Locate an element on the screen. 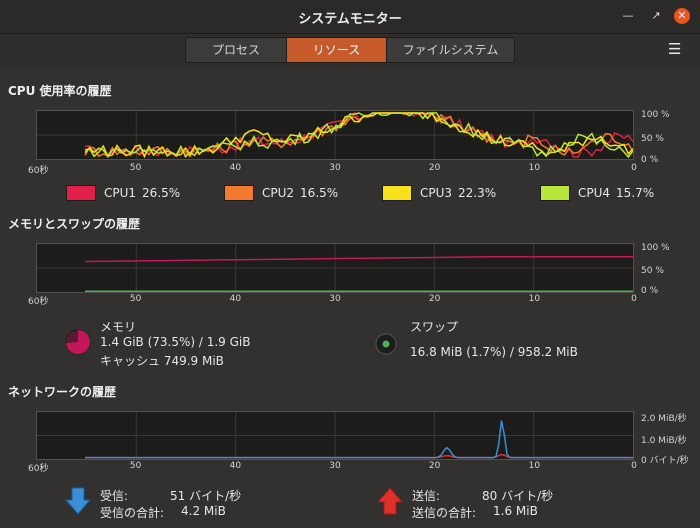 This screenshot has height=528, width=700. cpu1-value: 26.5% is located at coordinates (161, 193).